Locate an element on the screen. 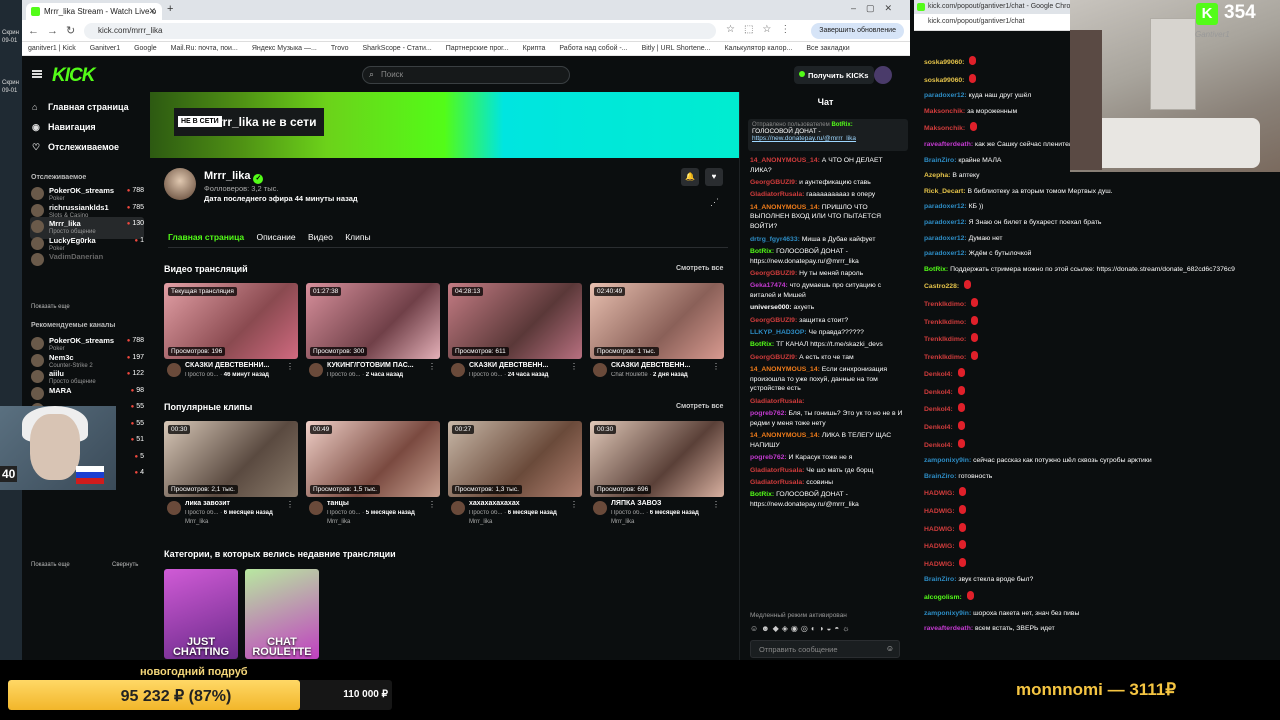  tab-clips: Клипы is located at coordinates (357, 237).